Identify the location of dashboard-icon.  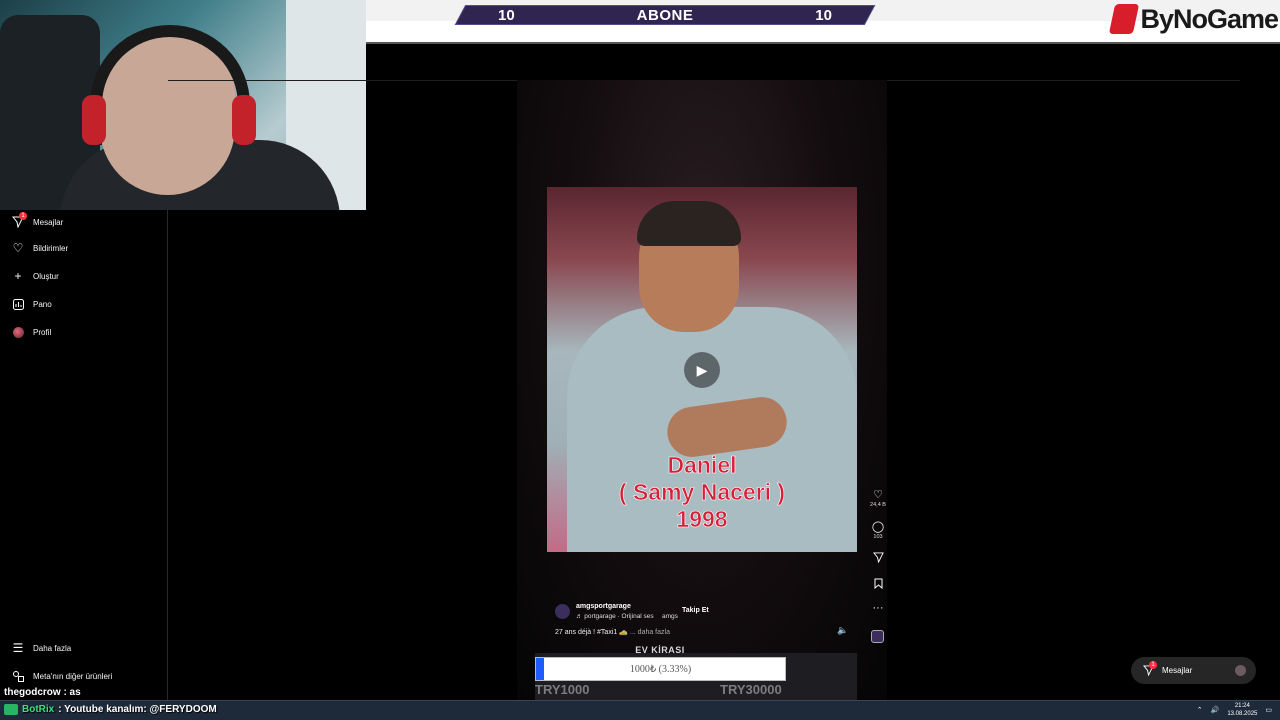
(18, 304).